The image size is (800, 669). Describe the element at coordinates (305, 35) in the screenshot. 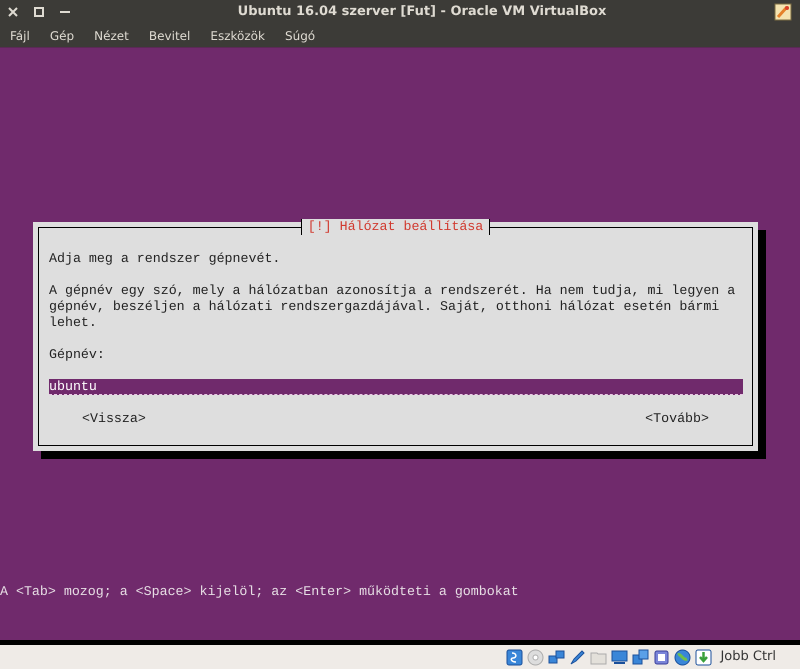

I see `menu-item: Súgó` at that location.